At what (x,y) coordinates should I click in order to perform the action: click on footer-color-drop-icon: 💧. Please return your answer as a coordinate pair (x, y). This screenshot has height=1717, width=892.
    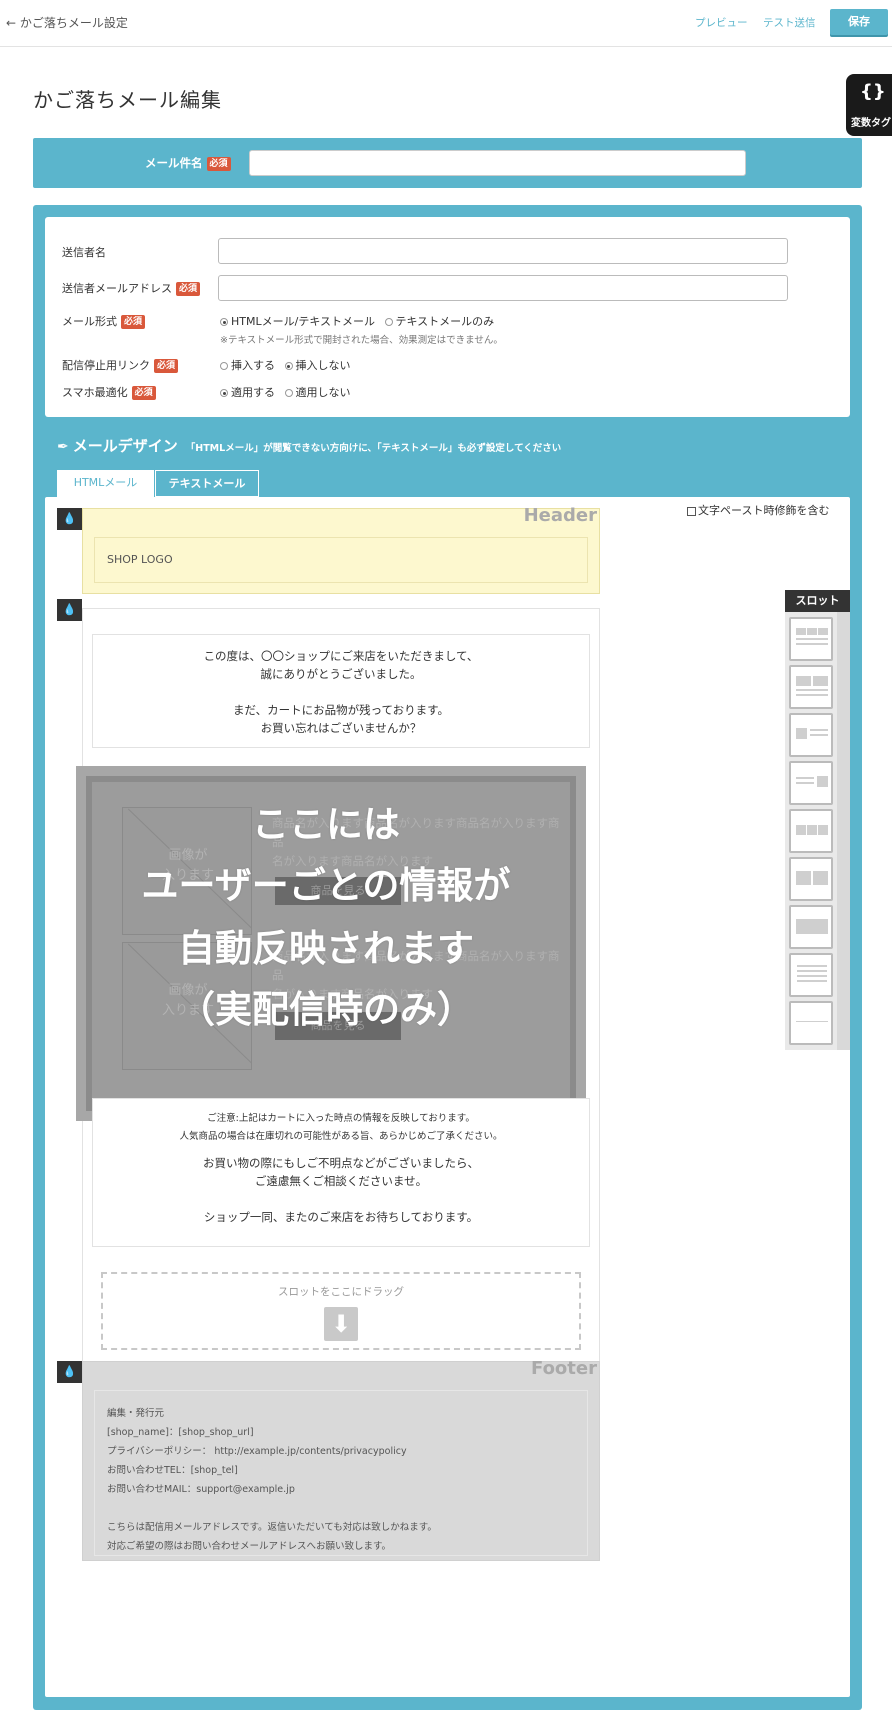
    Looking at the image, I should click on (69, 1372).